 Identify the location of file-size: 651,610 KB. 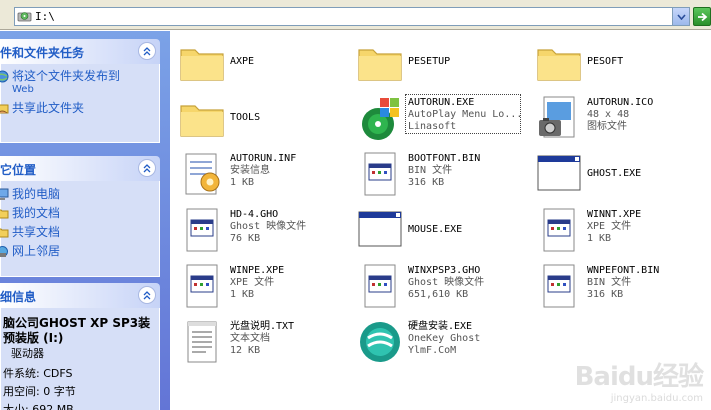
(438, 294).